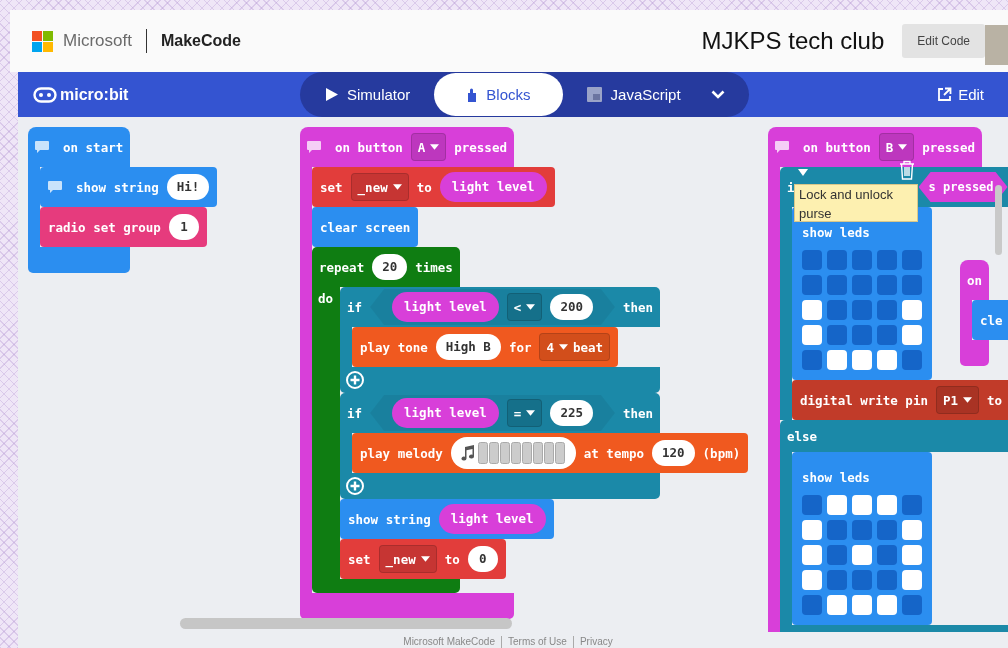 The height and width of the screenshot is (648, 1008). I want to click on block-label: on, so click(975, 280).